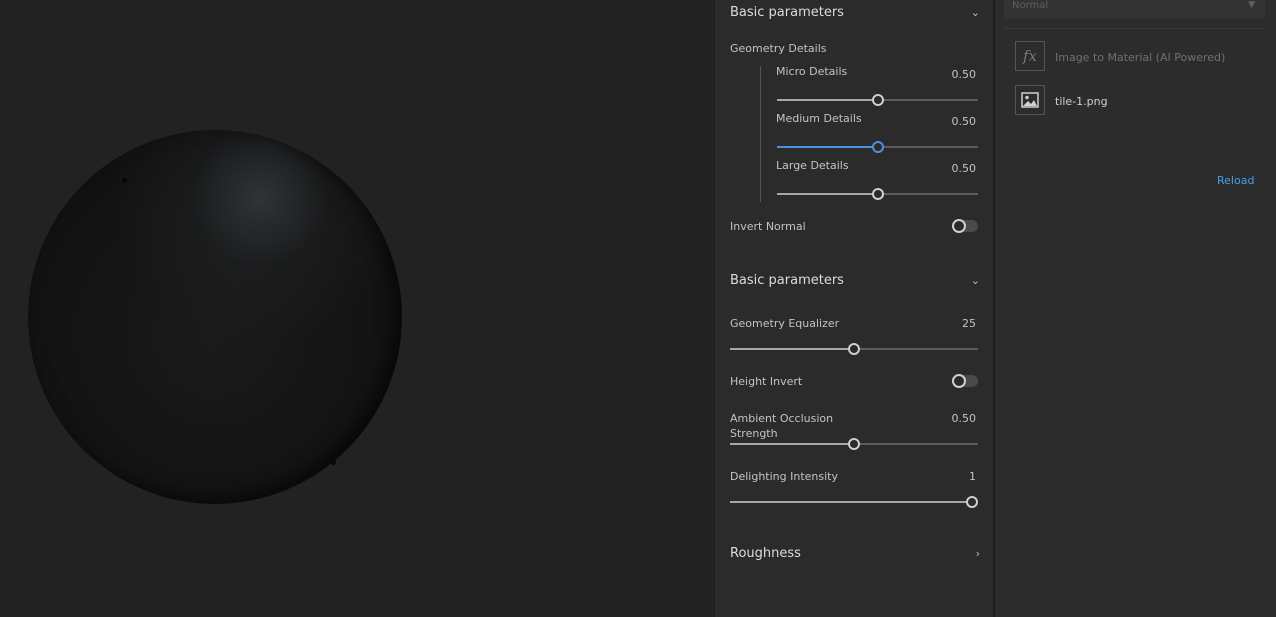 The image size is (1276, 617). I want to click on invert-normal-toggle, so click(965, 226).